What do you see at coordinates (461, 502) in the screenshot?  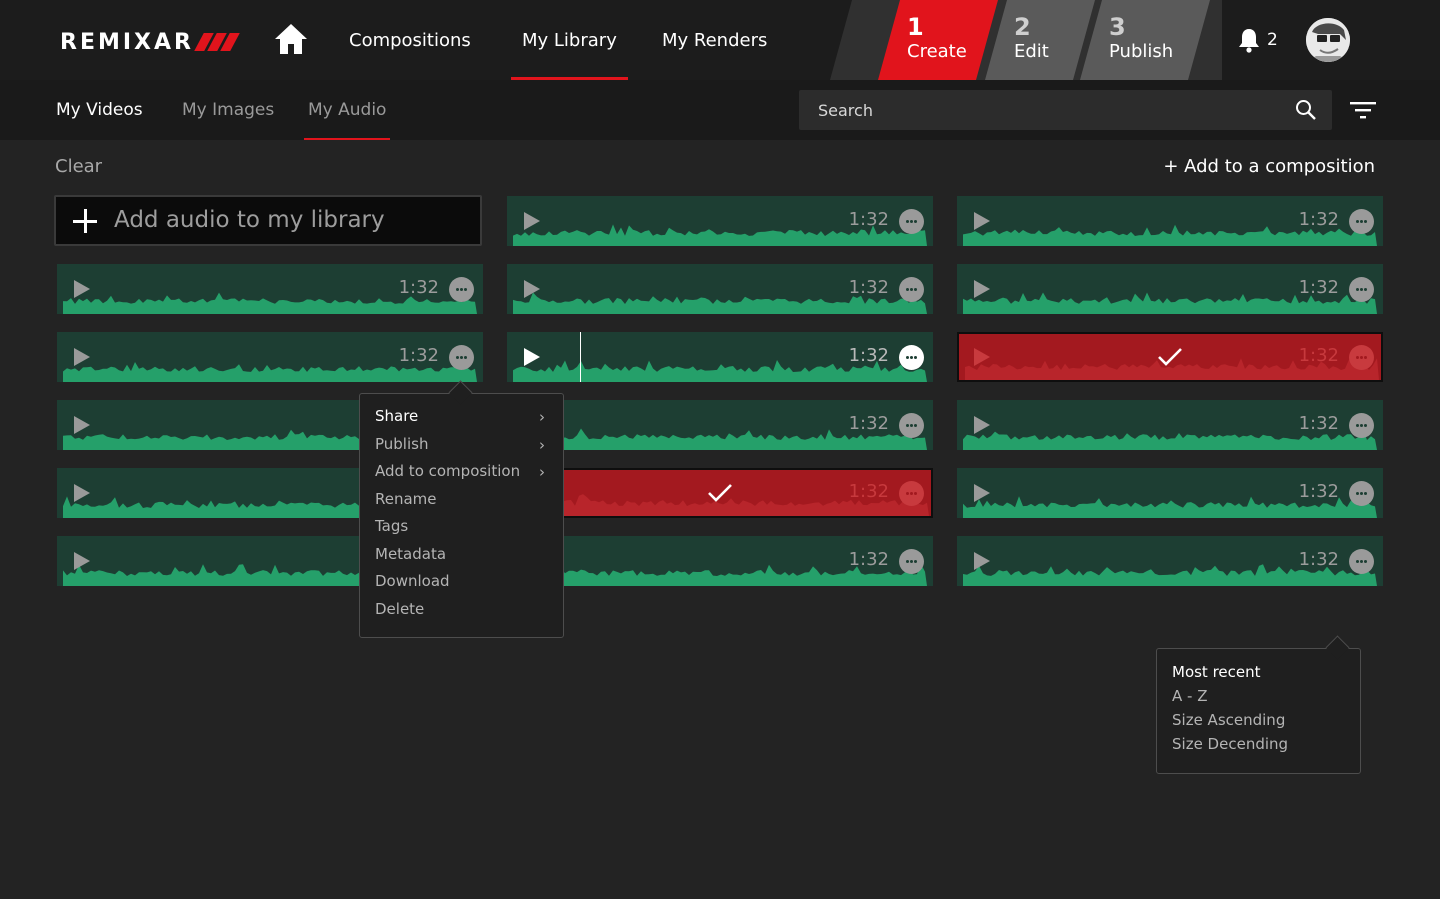 I see `menu-item-rename: Rename` at bounding box center [461, 502].